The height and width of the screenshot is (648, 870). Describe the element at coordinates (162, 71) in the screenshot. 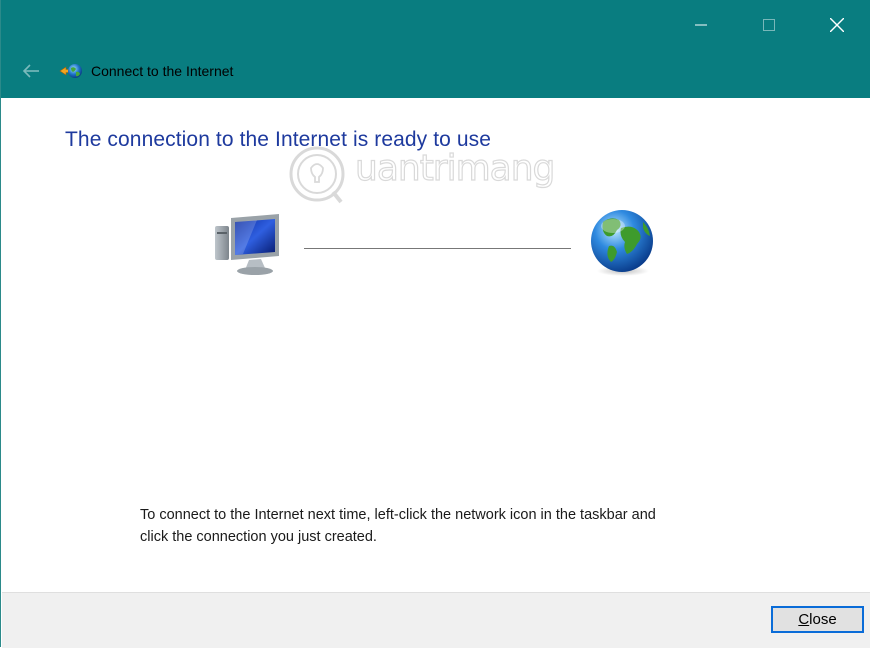

I see `window-title: Connect to the Internet` at that location.